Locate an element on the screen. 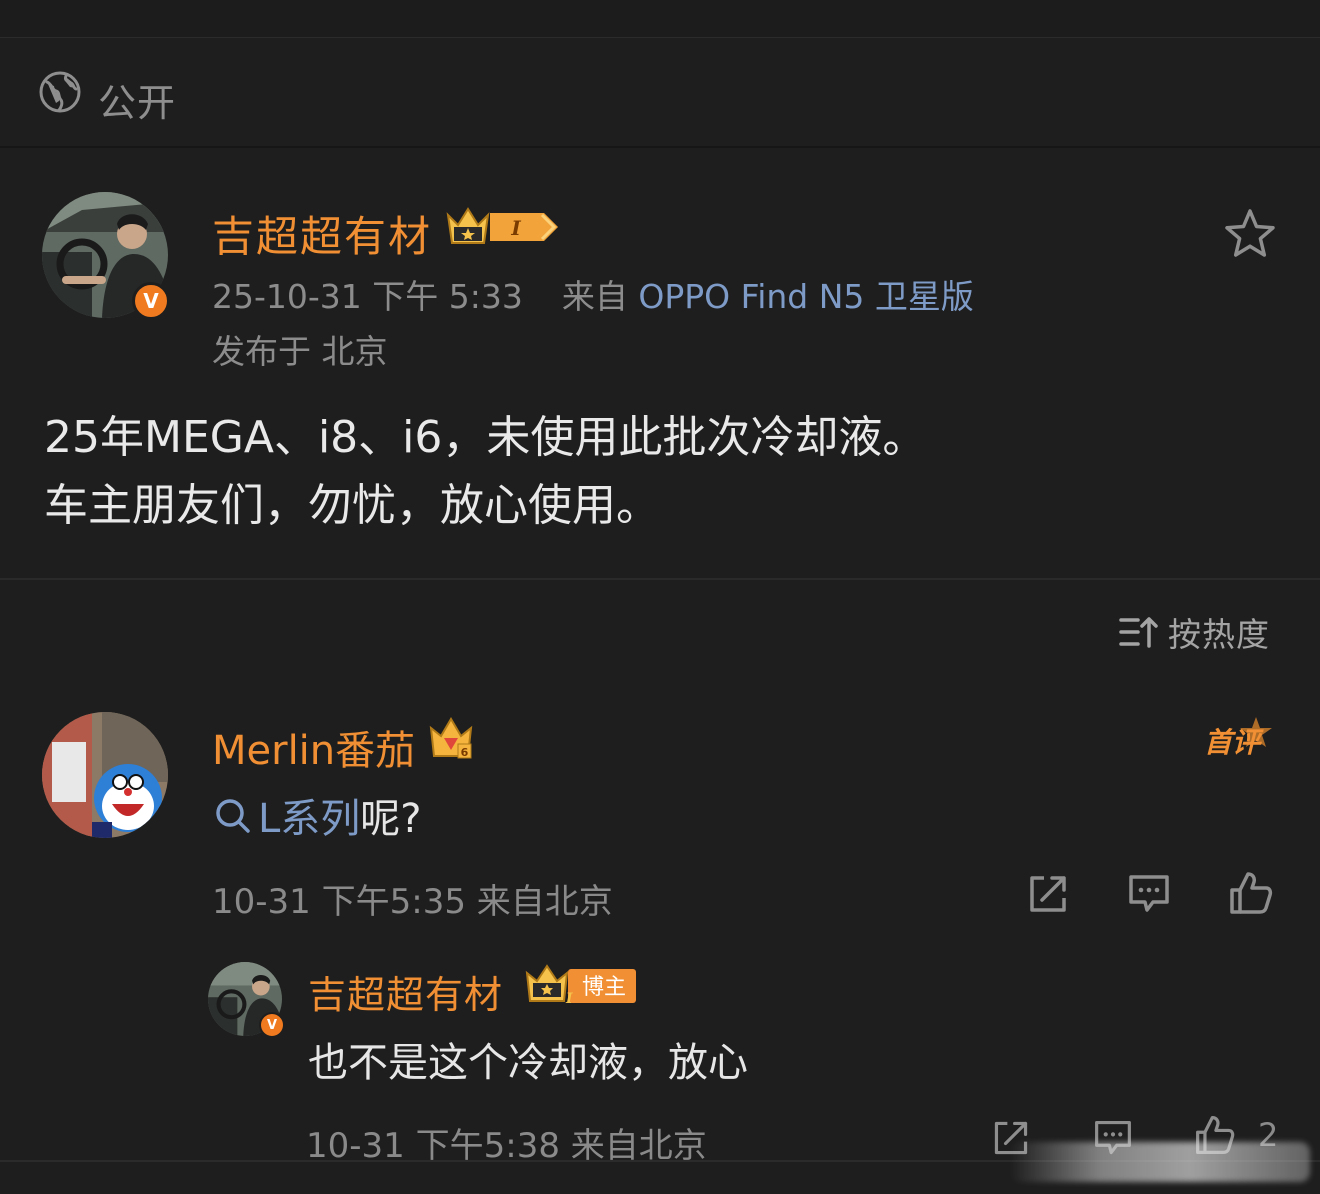 The height and width of the screenshot is (1194, 1320). post-body-line-1: 25年MEGA、i8、i6，未使用此批次冷却液。 is located at coordinates (485, 437).